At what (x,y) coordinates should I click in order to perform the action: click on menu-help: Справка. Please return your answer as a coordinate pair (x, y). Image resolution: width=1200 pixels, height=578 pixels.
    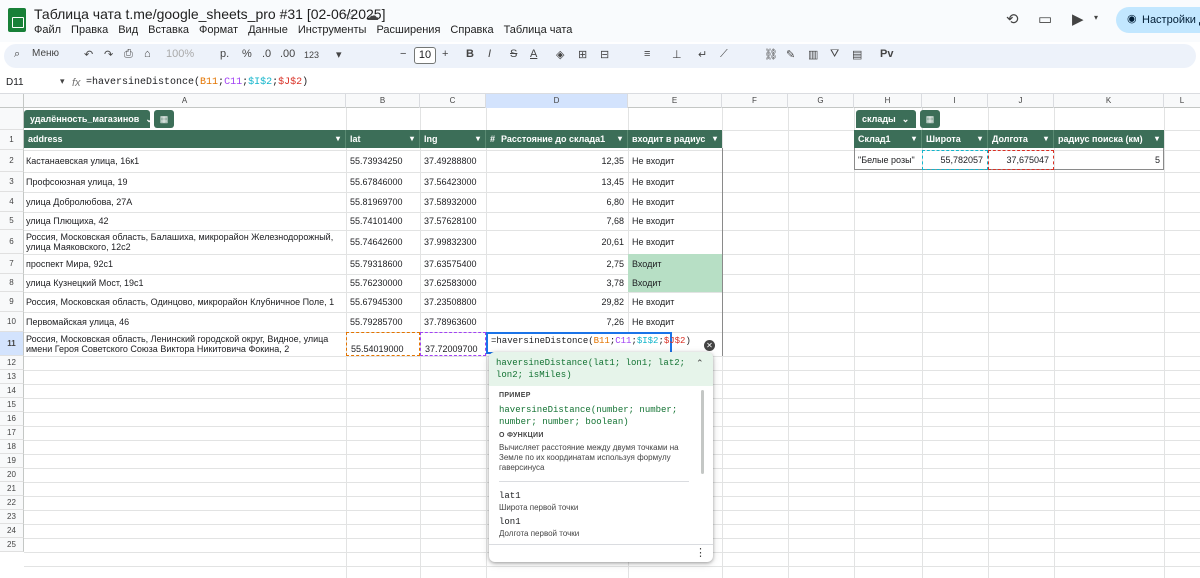
    Looking at the image, I should click on (471, 30).